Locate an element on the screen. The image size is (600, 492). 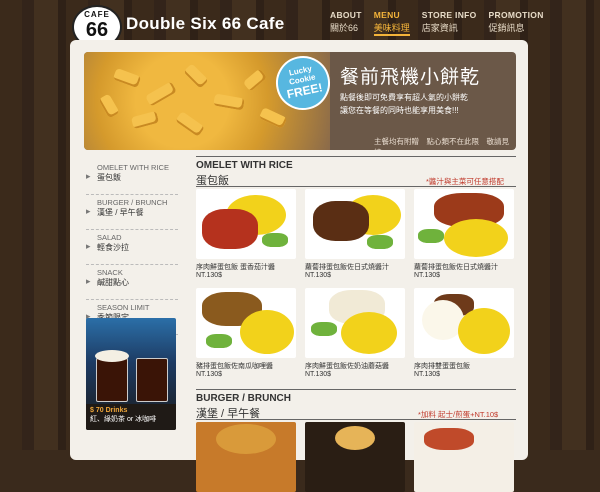
promo-caption: $ 70 Drinks 紅、綠奶茶 or 冰咖啡 is located at coordinates (131, 417).